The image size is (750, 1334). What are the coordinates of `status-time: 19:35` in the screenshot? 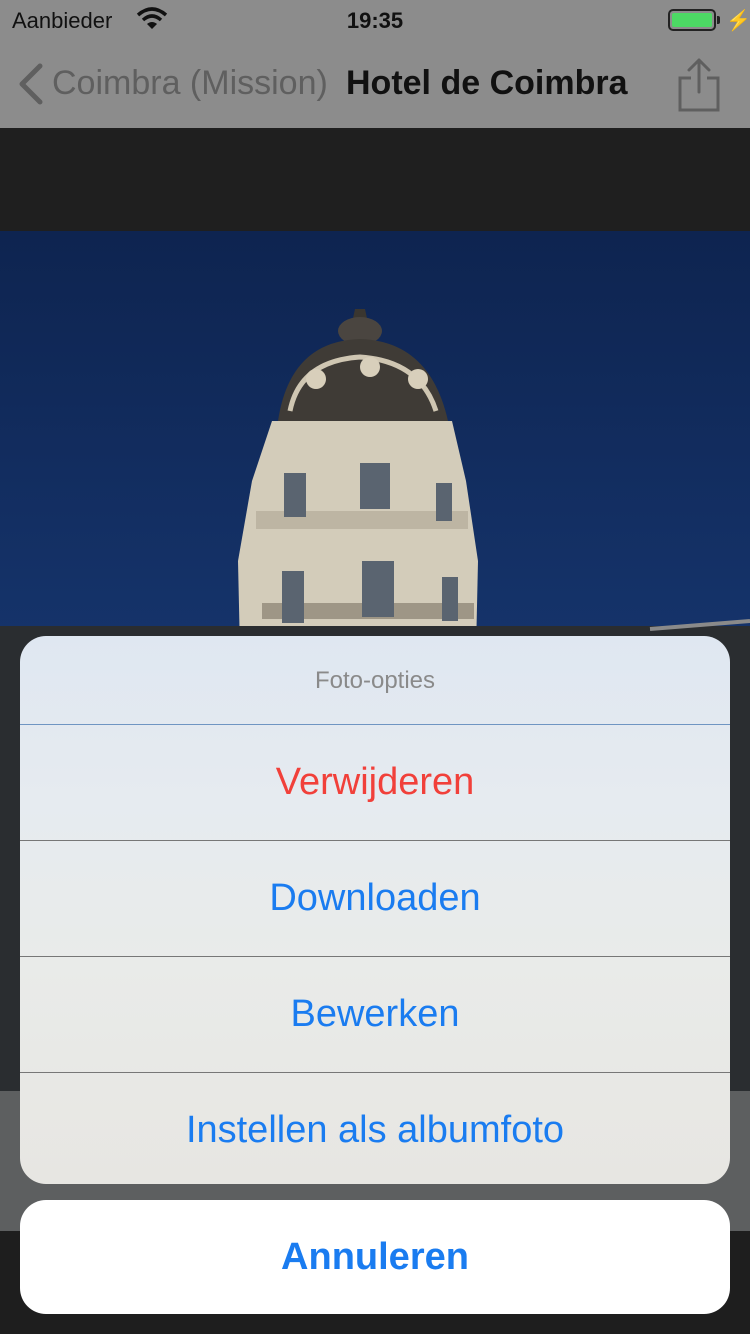 It's located at (375, 20).